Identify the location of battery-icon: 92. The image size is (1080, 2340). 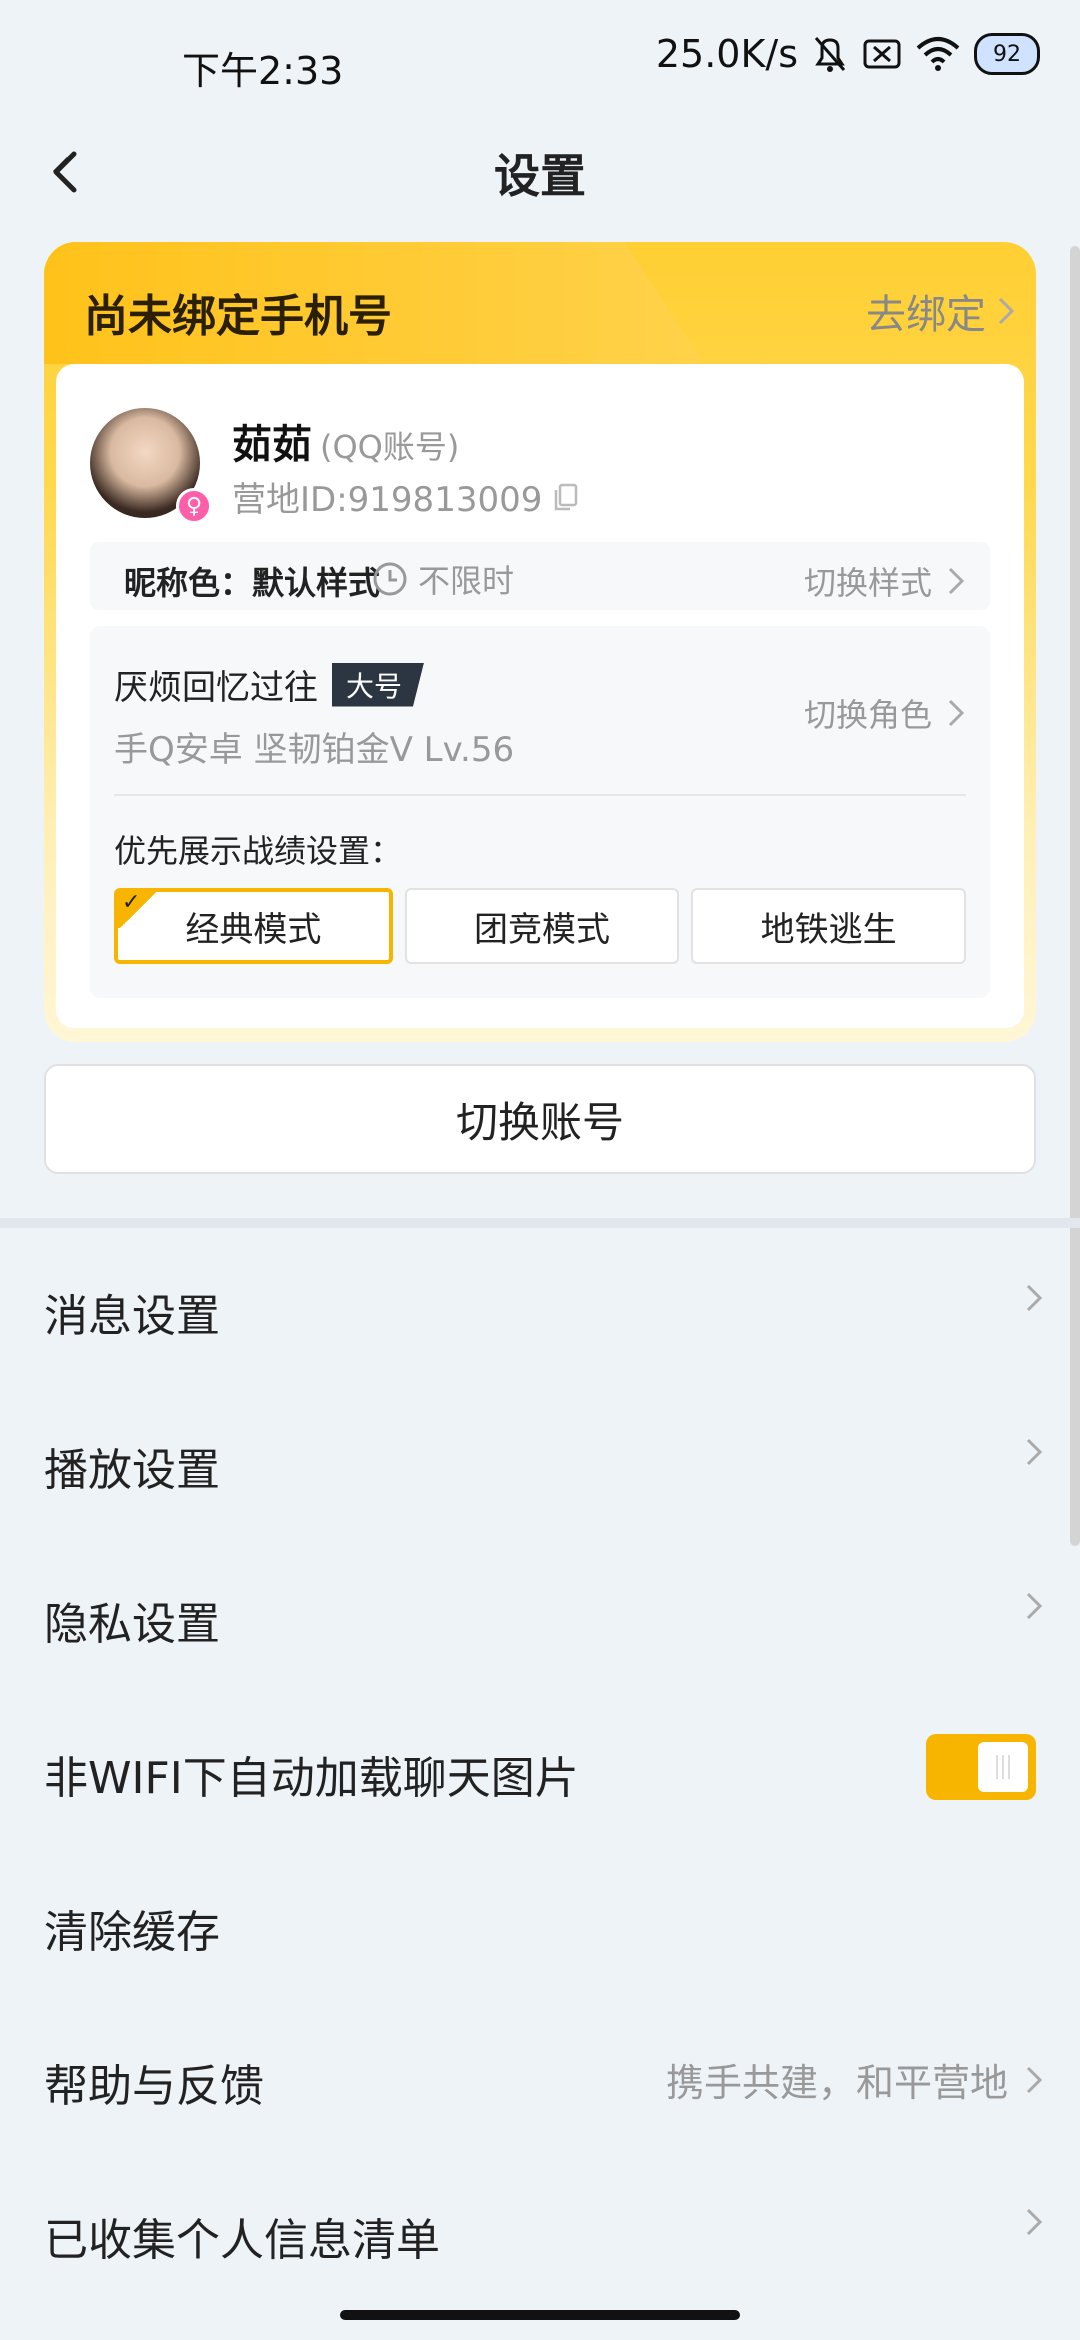
(1007, 54).